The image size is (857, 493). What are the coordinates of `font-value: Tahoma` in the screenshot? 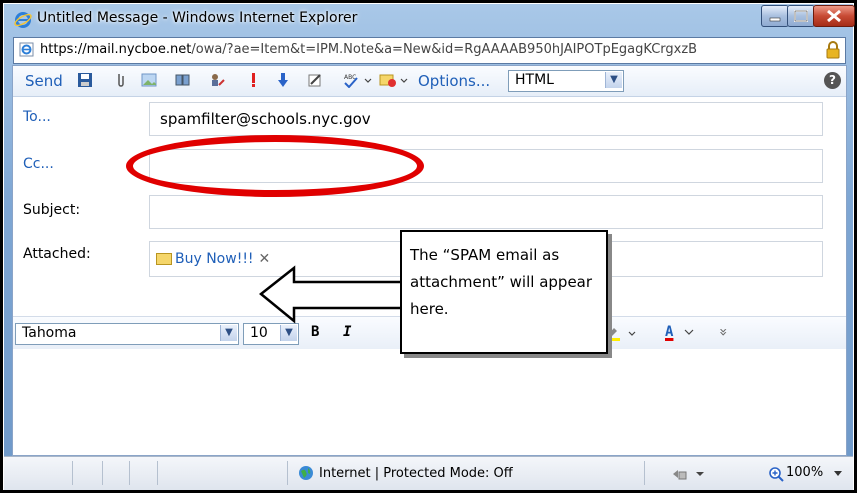 It's located at (49, 333).